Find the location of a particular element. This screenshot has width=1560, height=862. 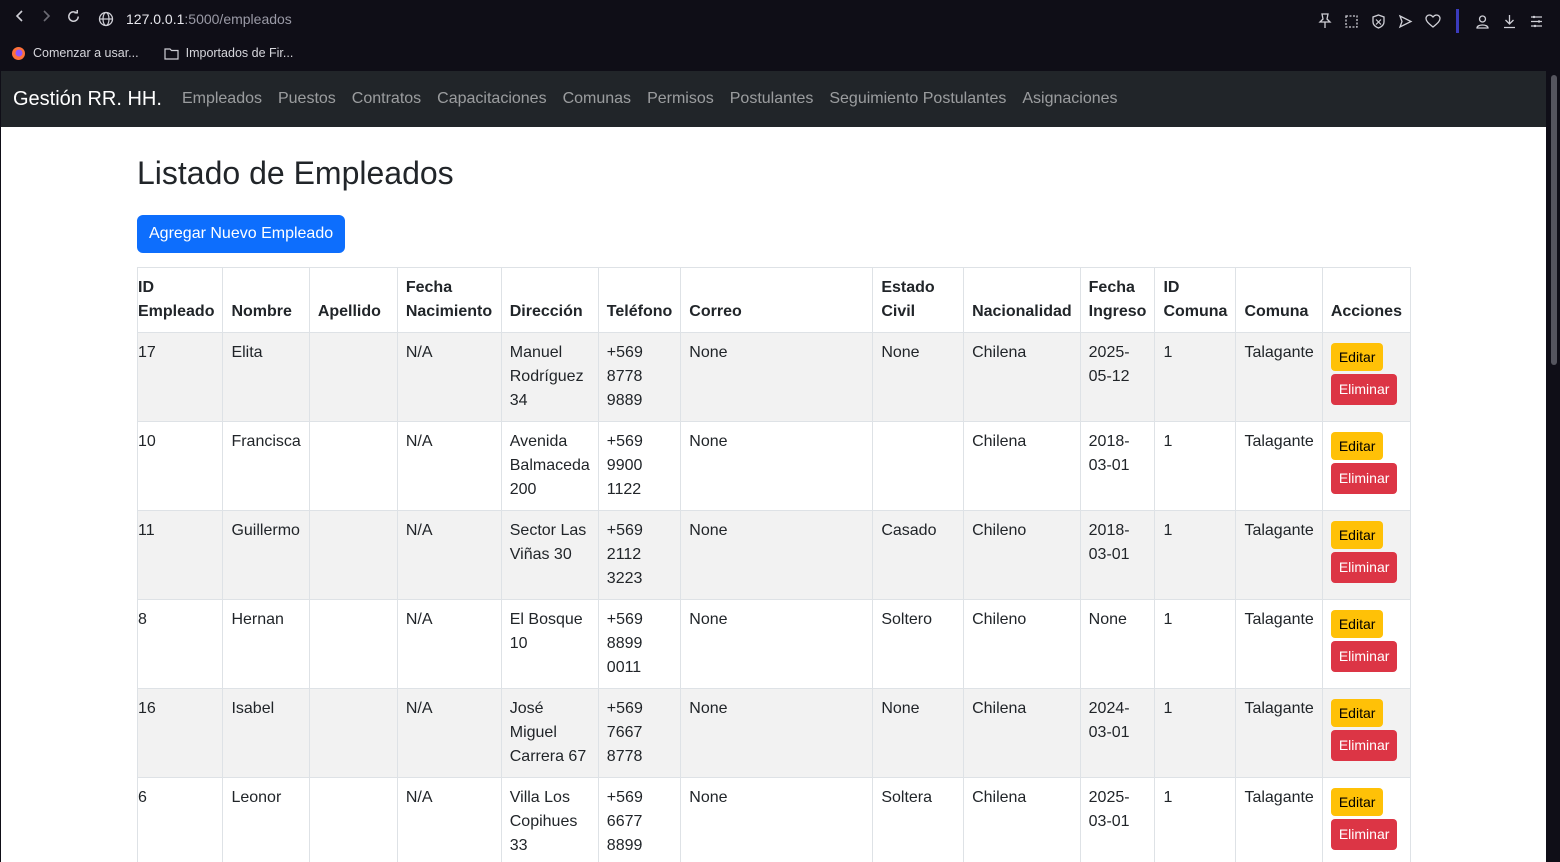

cell-fecha-ingreso: None is located at coordinates (1117, 644).